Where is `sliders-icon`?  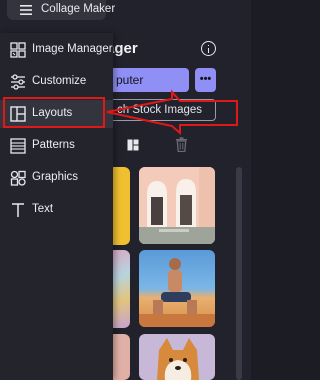
sliders-icon is located at coordinates (18, 82).